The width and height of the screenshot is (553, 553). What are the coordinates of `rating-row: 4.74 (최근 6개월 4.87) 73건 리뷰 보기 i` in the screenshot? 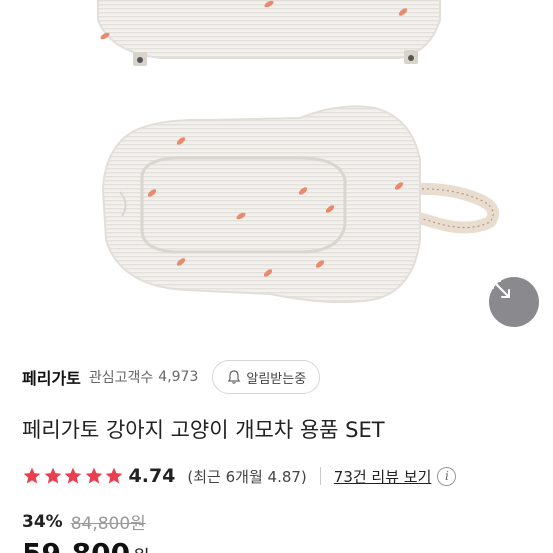 It's located at (239, 476).